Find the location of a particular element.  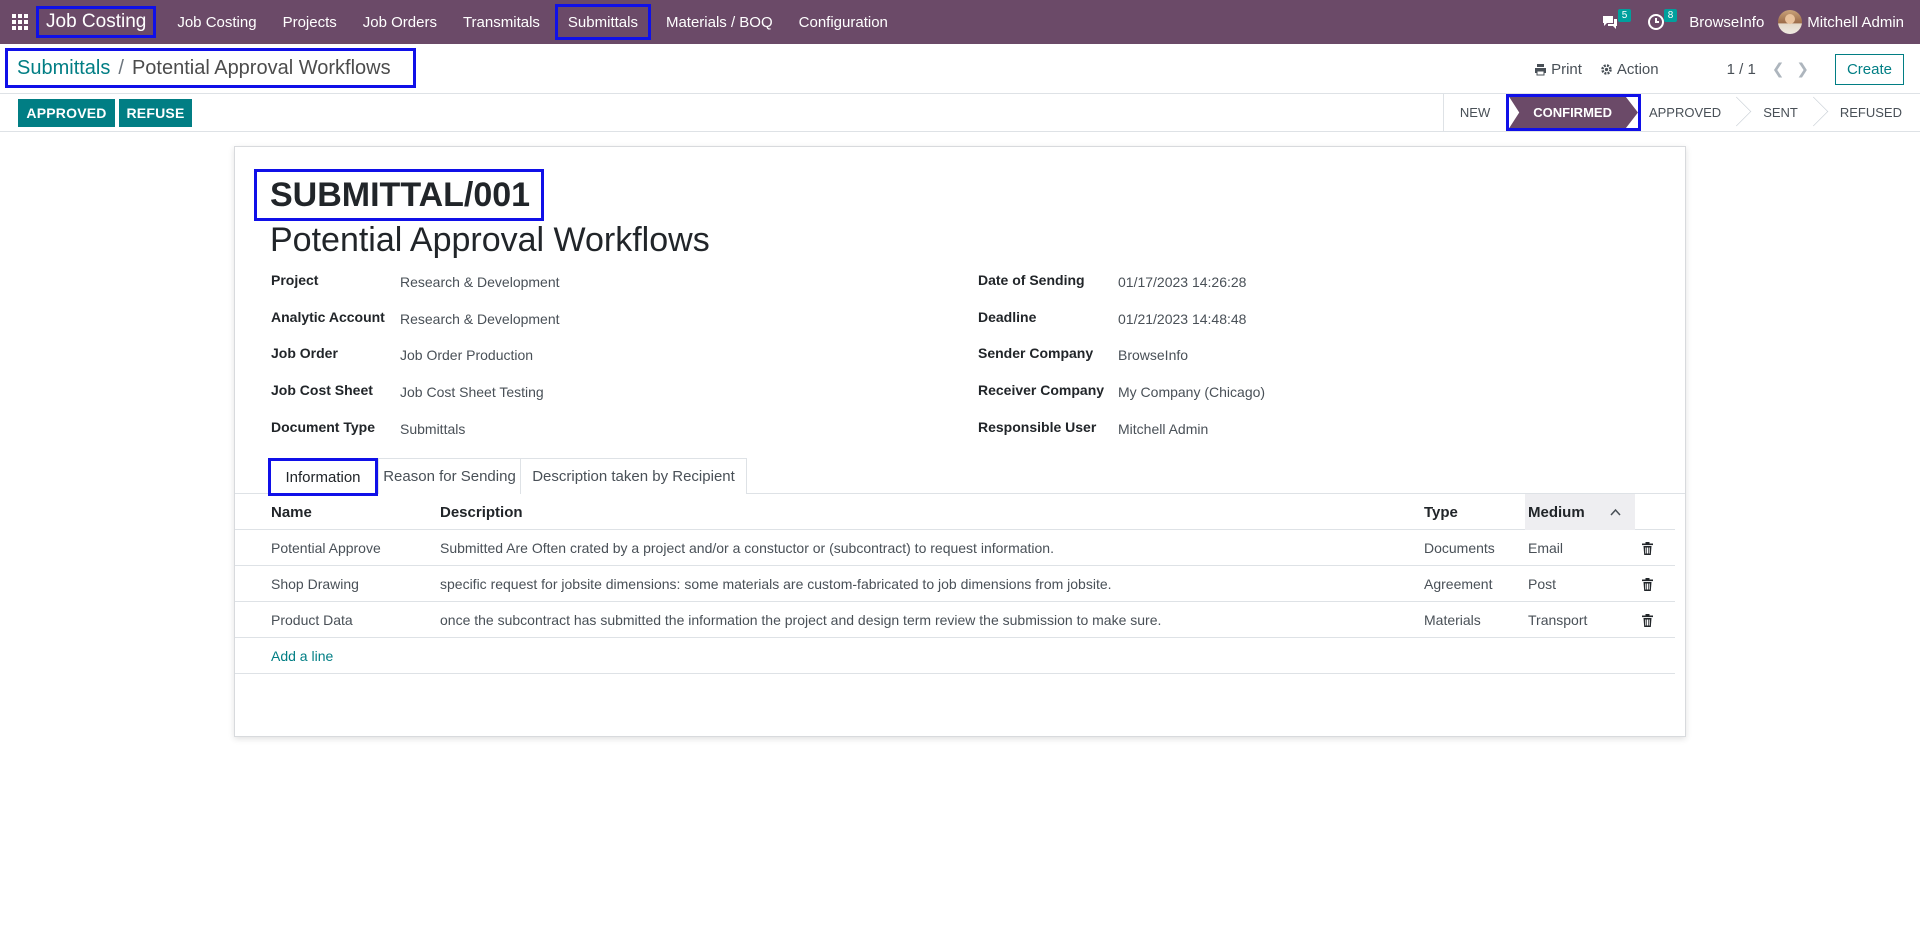

field-value: 01/17/2023 14:26:28 is located at coordinates (1182, 282).